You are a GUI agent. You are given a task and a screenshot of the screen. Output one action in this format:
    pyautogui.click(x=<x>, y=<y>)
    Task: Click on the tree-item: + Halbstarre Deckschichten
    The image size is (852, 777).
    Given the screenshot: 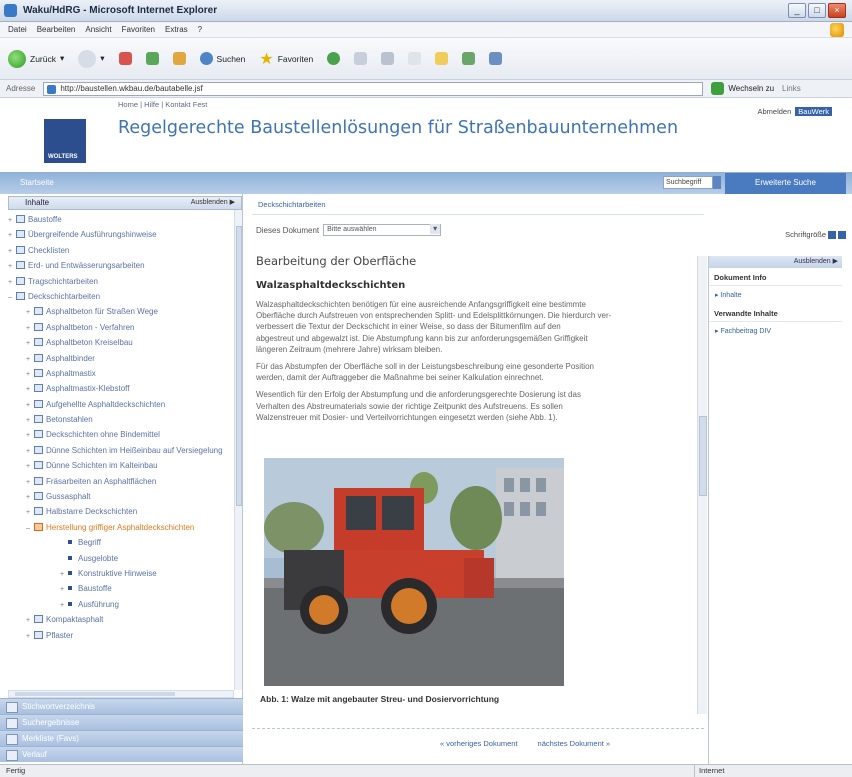 What is the action you would take?
    pyautogui.click(x=121, y=511)
    